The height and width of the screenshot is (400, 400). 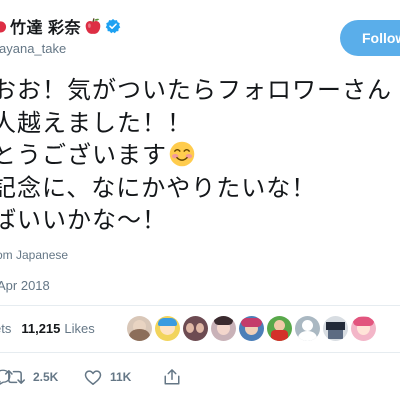 What do you see at coordinates (113, 26) in the screenshot?
I see `verified-badge-icon` at bounding box center [113, 26].